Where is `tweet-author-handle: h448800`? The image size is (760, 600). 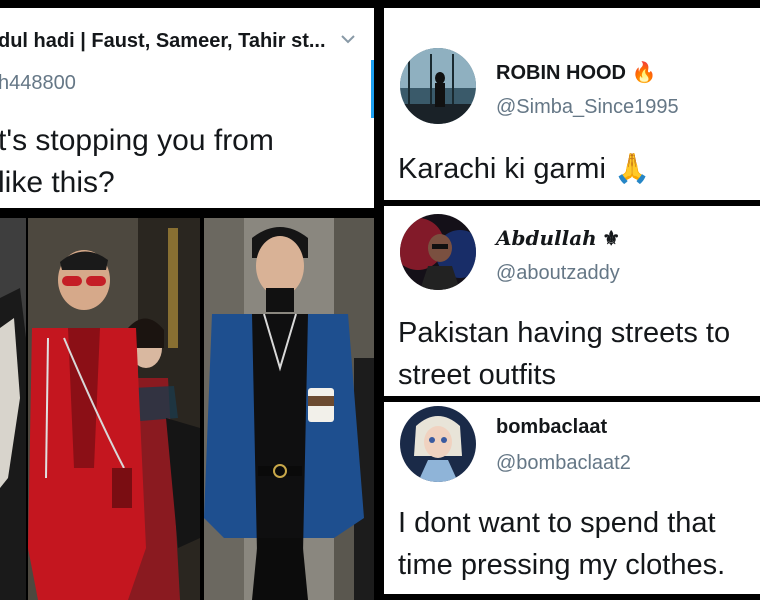 tweet-author-handle: h448800 is located at coordinates (38, 83).